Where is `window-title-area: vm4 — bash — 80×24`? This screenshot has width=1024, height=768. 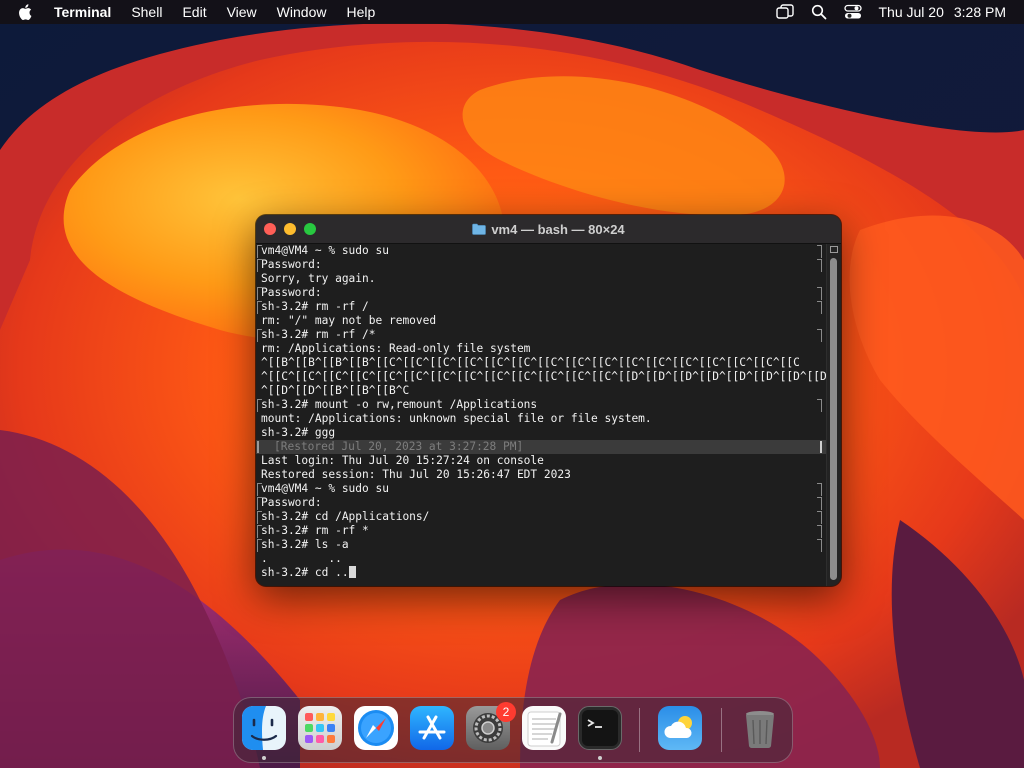 window-title-area: vm4 — bash — 80×24 is located at coordinates (548, 229).